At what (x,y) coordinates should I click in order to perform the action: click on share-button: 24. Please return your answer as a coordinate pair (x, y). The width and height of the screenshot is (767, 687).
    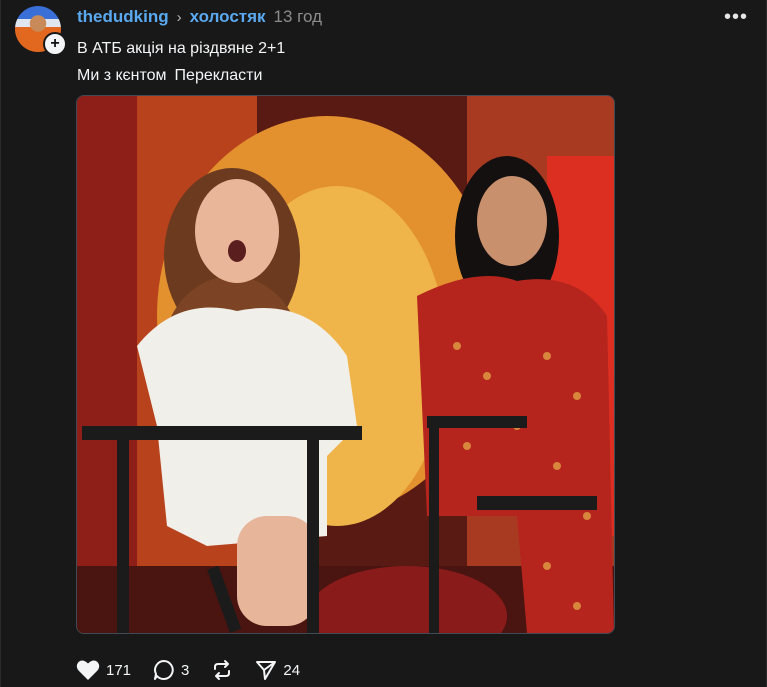
    Looking at the image, I should click on (277, 670).